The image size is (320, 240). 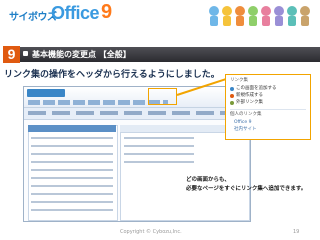 I want to click on app-toolbar-text, so click(x=138, y=113).